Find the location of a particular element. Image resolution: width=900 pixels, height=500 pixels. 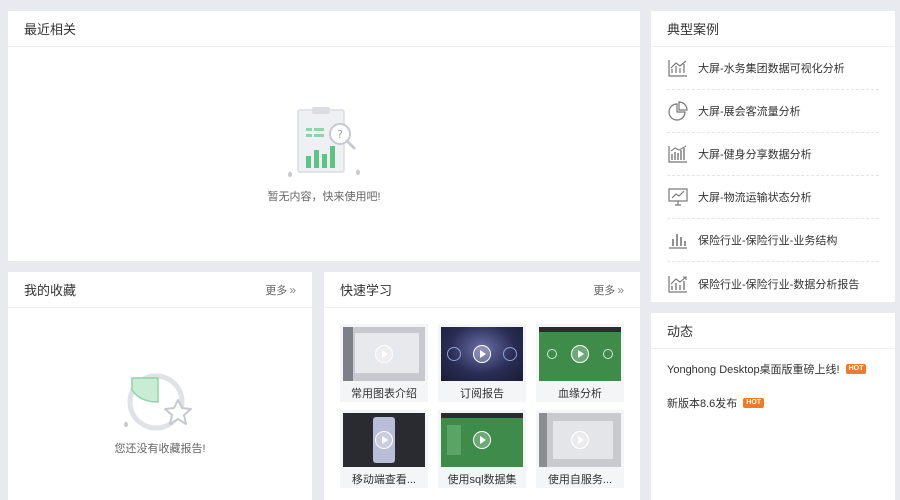

favorites-more-label: 更多 is located at coordinates (276, 290).